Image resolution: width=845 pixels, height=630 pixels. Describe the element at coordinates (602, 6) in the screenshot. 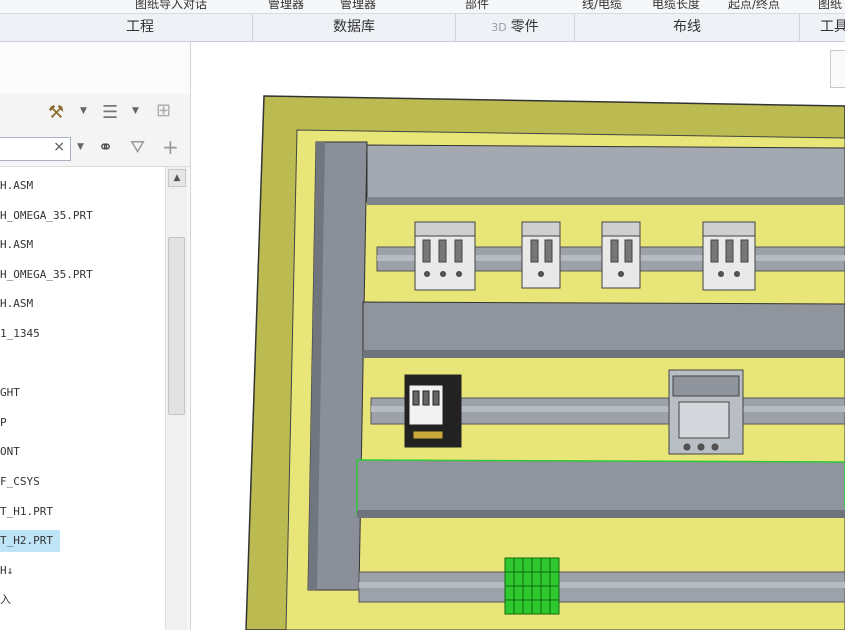

I see `ribbon-command-wire-cable: 线/电缆` at that location.